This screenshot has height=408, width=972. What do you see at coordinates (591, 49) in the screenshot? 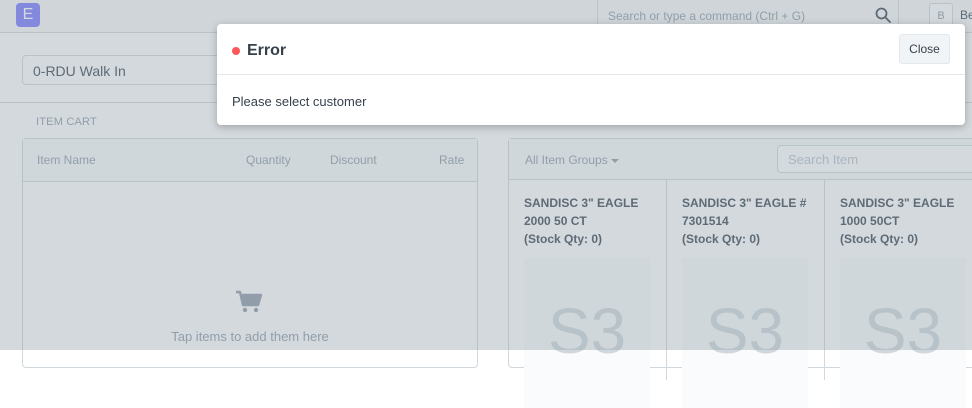
I see `dialog-header: Error Close` at bounding box center [591, 49].